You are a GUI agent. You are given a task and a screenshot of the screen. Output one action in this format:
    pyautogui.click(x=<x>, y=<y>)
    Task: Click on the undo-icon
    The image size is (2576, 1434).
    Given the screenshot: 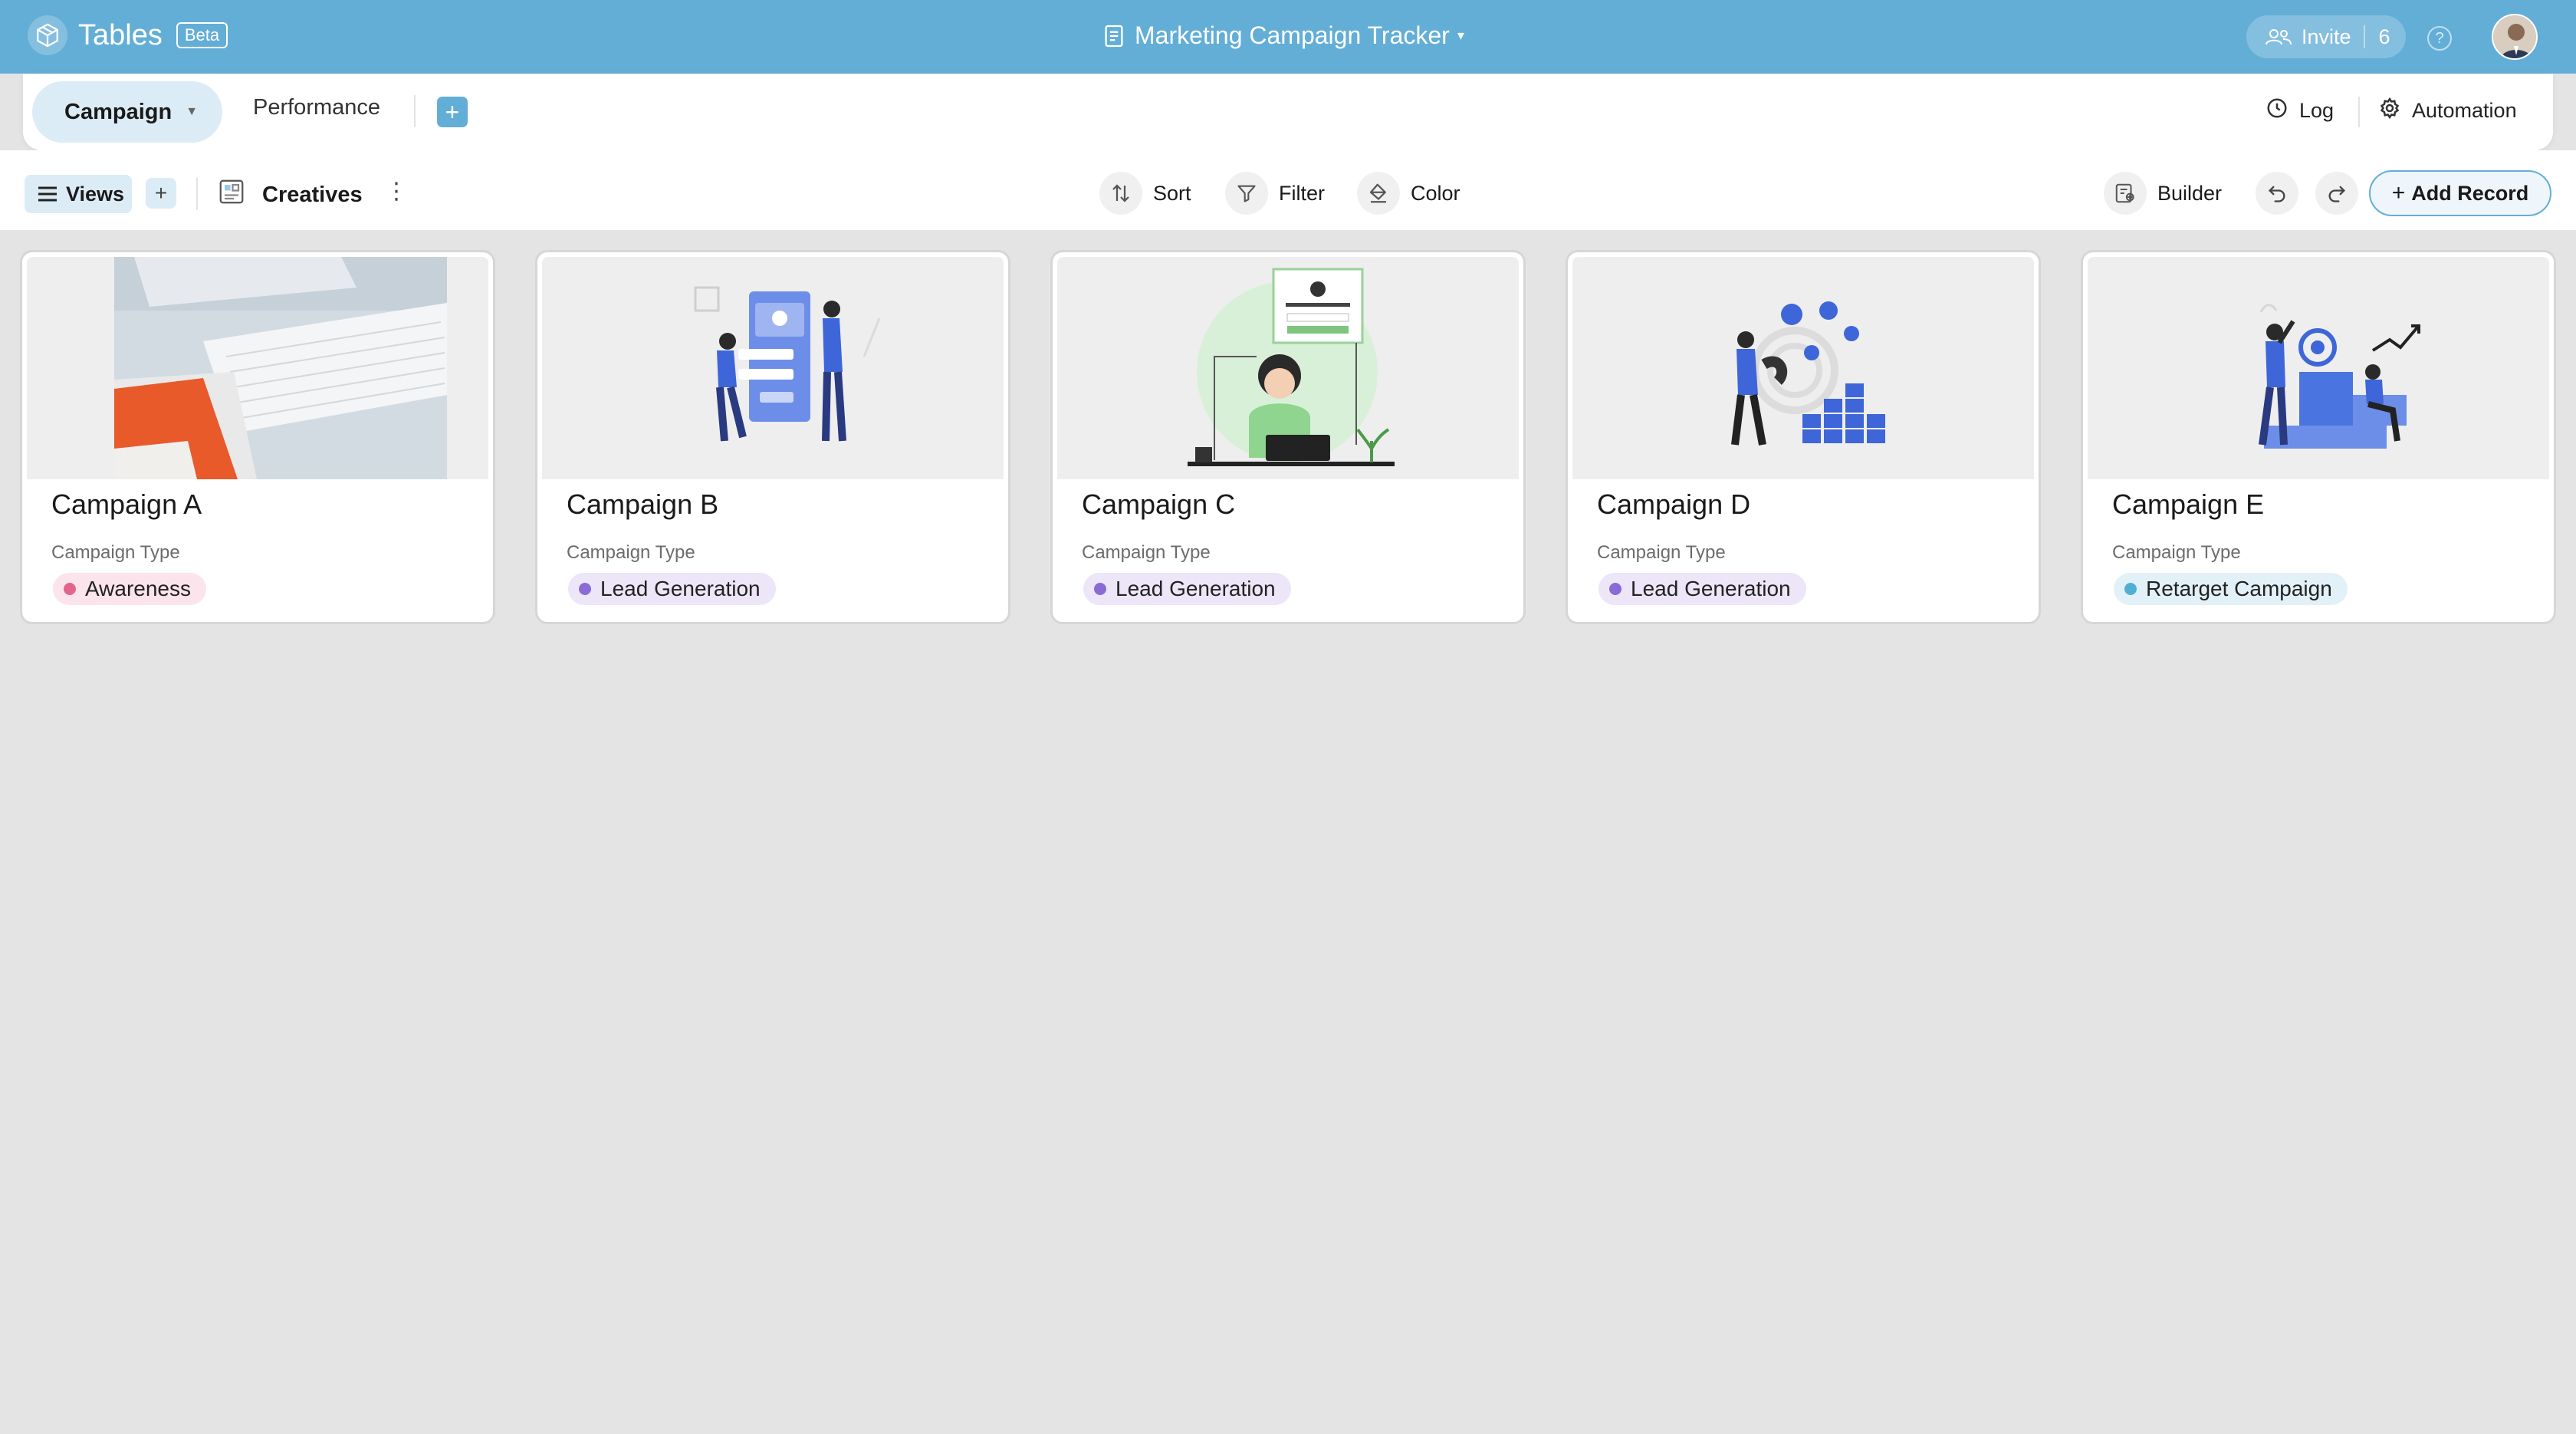 What is the action you would take?
    pyautogui.click(x=2277, y=193)
    